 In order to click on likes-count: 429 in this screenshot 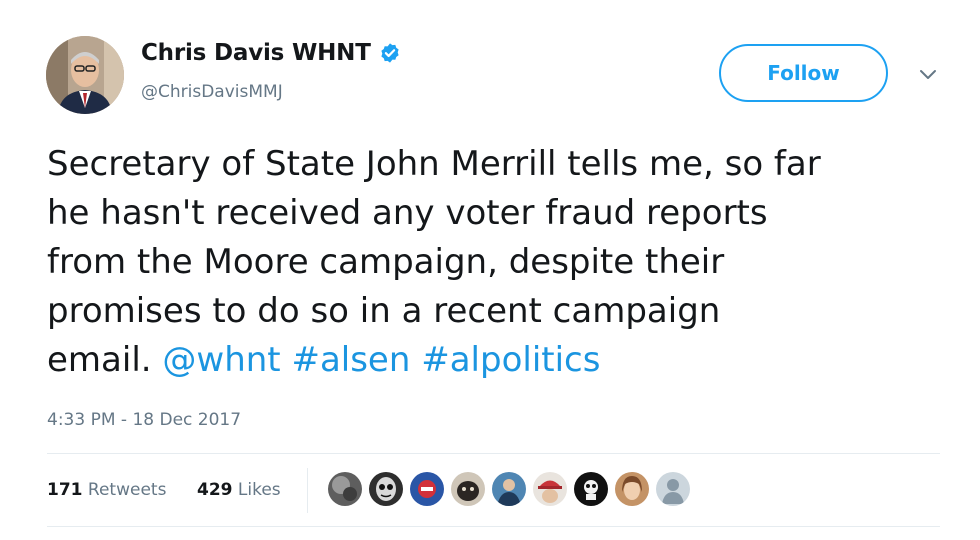, I will do `click(215, 490)`.